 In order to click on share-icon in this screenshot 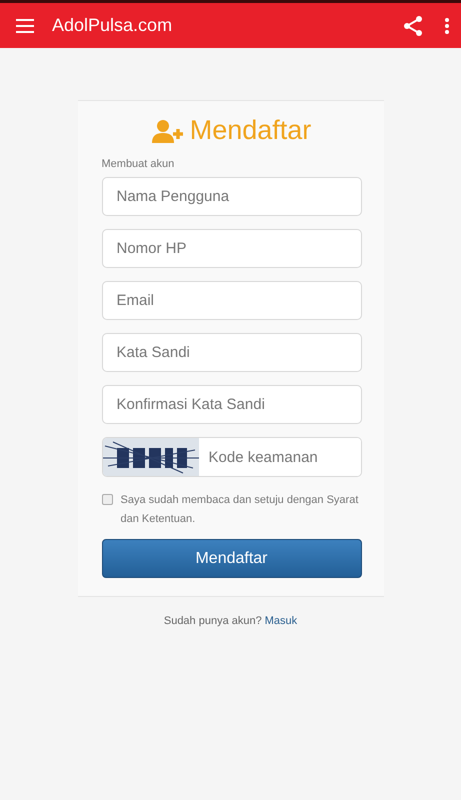, I will do `click(413, 26)`.